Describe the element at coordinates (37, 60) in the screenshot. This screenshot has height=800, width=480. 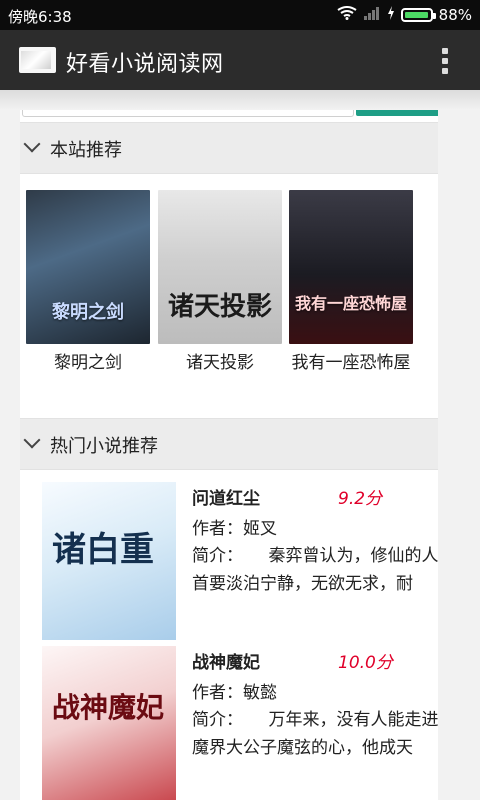
I see `app-logo-icon` at that location.